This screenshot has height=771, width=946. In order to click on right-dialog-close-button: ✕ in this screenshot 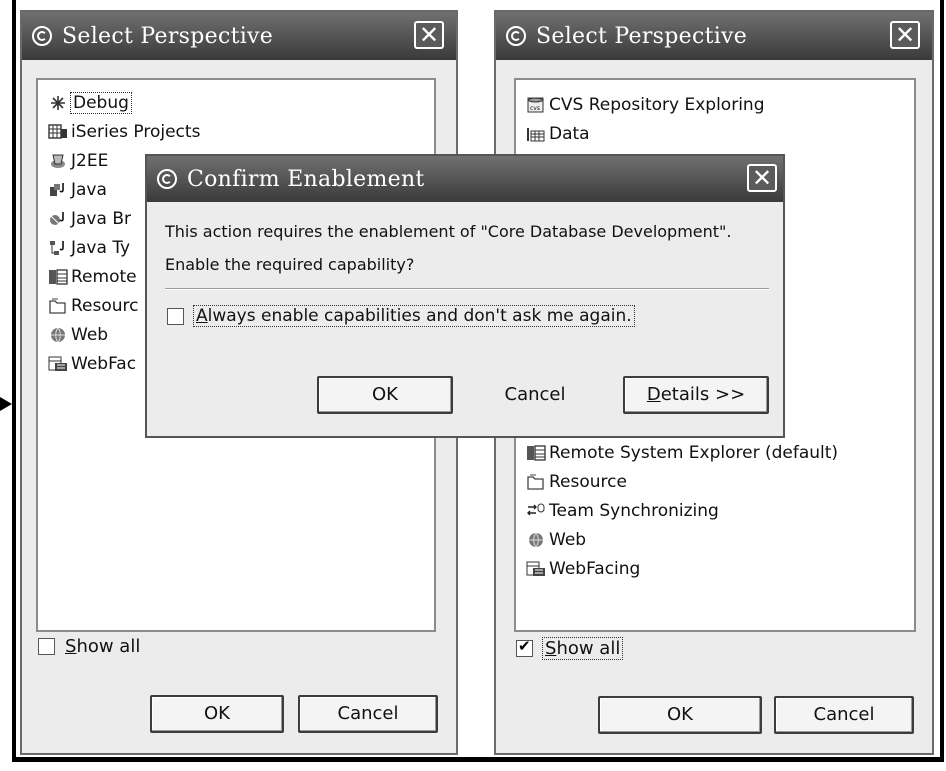, I will do `click(905, 35)`.